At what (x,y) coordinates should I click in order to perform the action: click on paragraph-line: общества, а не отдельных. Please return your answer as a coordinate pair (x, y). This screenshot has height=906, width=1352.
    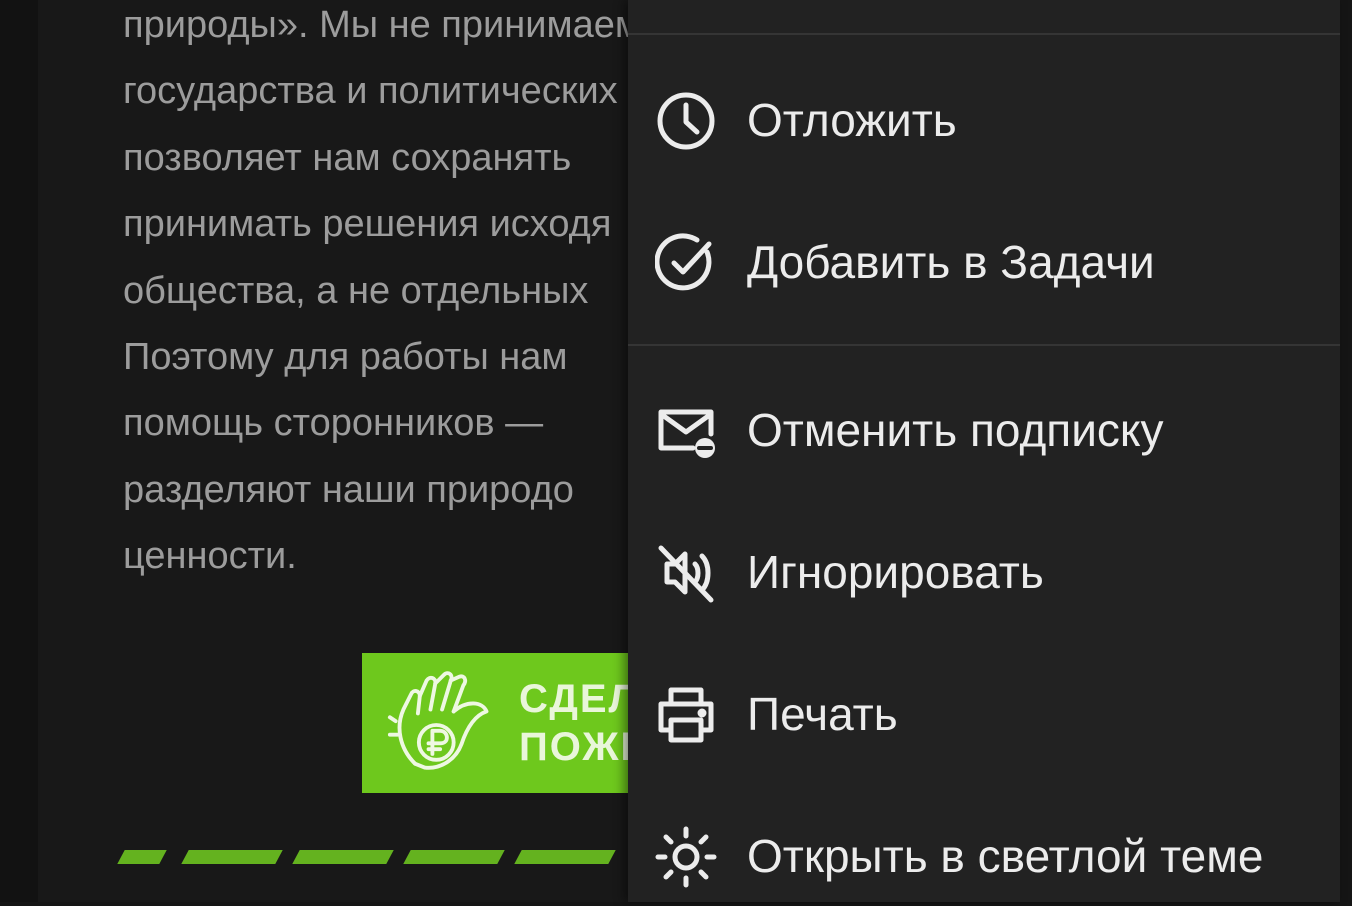
    Looking at the image, I should click on (356, 290).